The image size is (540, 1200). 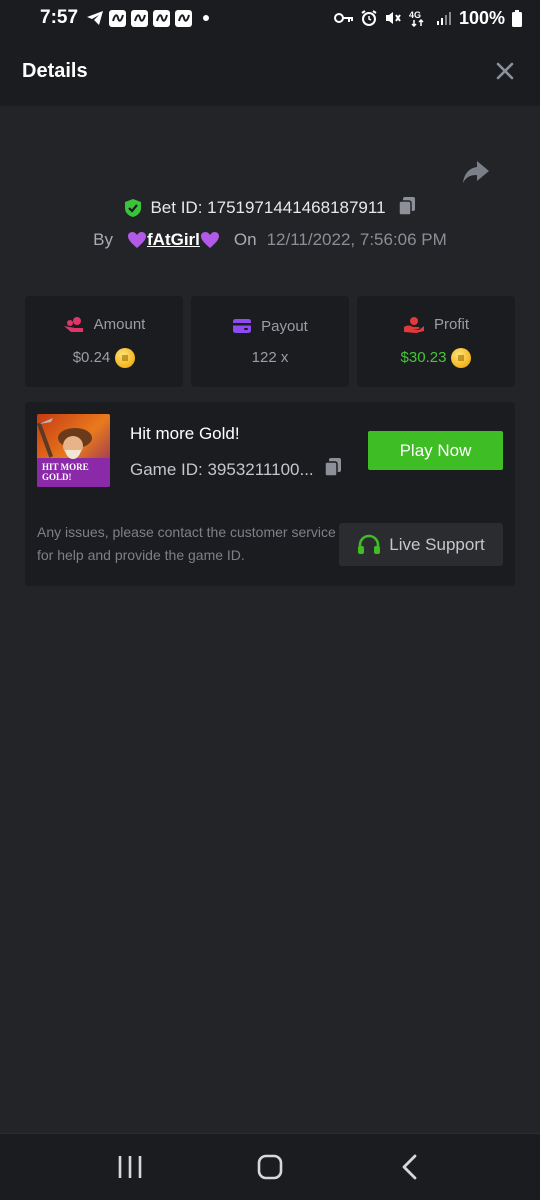 I want to click on wallet-icon, so click(x=242, y=326).